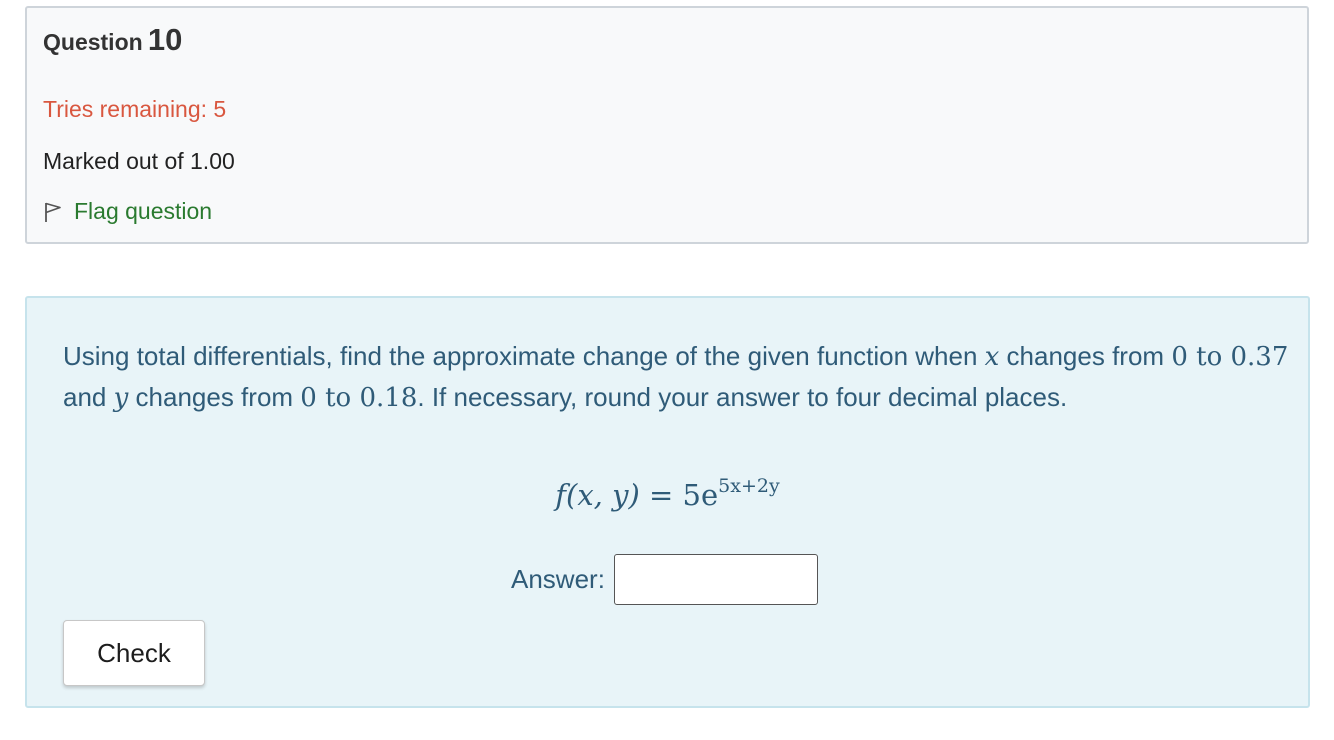 This screenshot has width=1334, height=740. I want to click on tries-remaining: Tries remaining: 5, so click(135, 109).